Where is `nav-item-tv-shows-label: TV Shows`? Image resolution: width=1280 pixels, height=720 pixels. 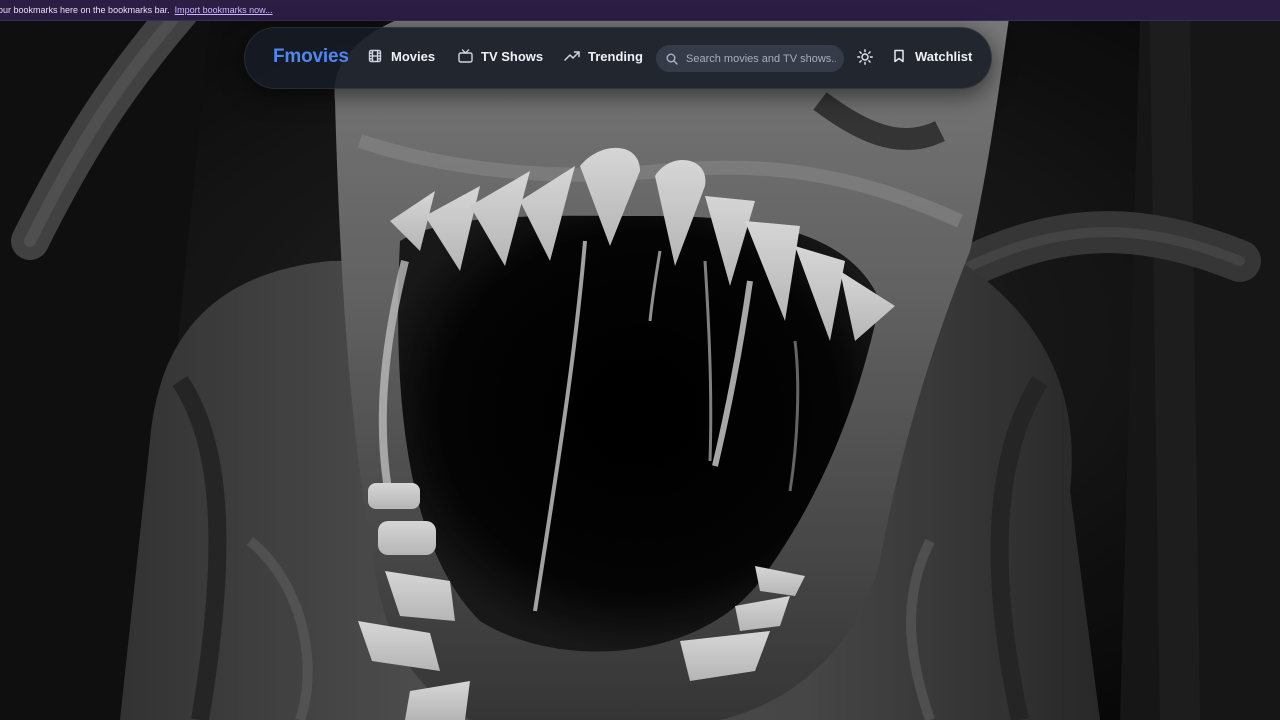
nav-item-tv-shows-label: TV Shows is located at coordinates (512, 56).